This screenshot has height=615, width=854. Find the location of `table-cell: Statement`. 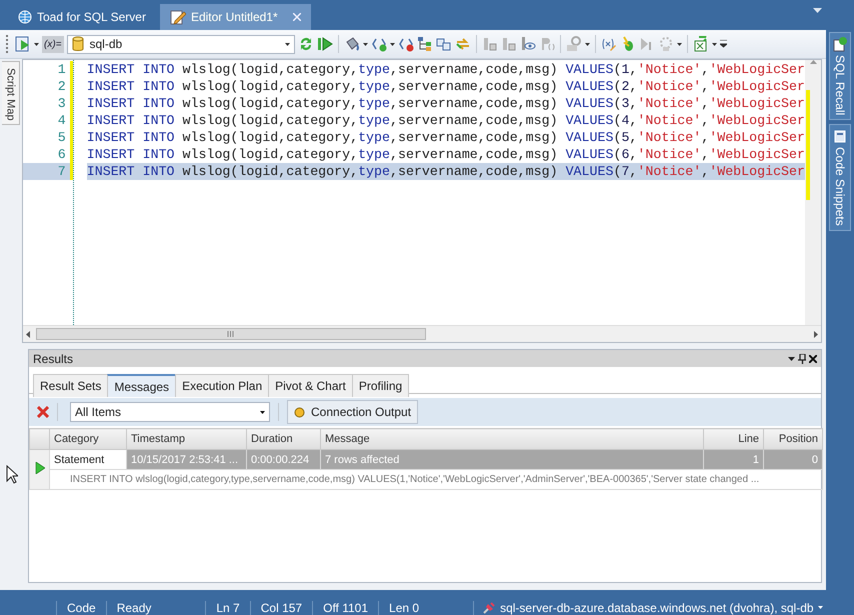

table-cell: Statement is located at coordinates (88, 460).